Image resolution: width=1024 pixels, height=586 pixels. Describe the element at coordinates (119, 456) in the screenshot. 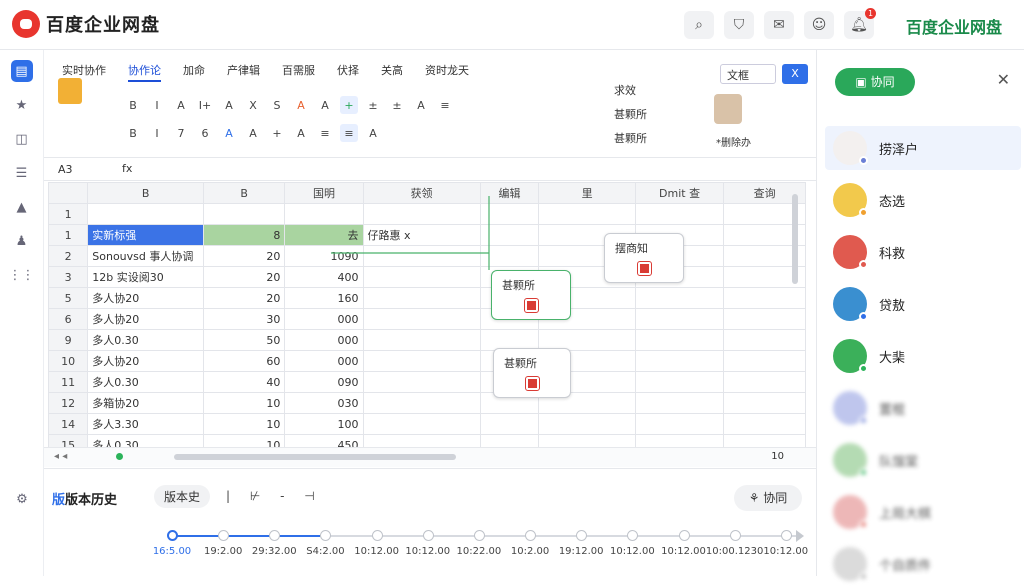

I see `online-dot-icon` at that location.